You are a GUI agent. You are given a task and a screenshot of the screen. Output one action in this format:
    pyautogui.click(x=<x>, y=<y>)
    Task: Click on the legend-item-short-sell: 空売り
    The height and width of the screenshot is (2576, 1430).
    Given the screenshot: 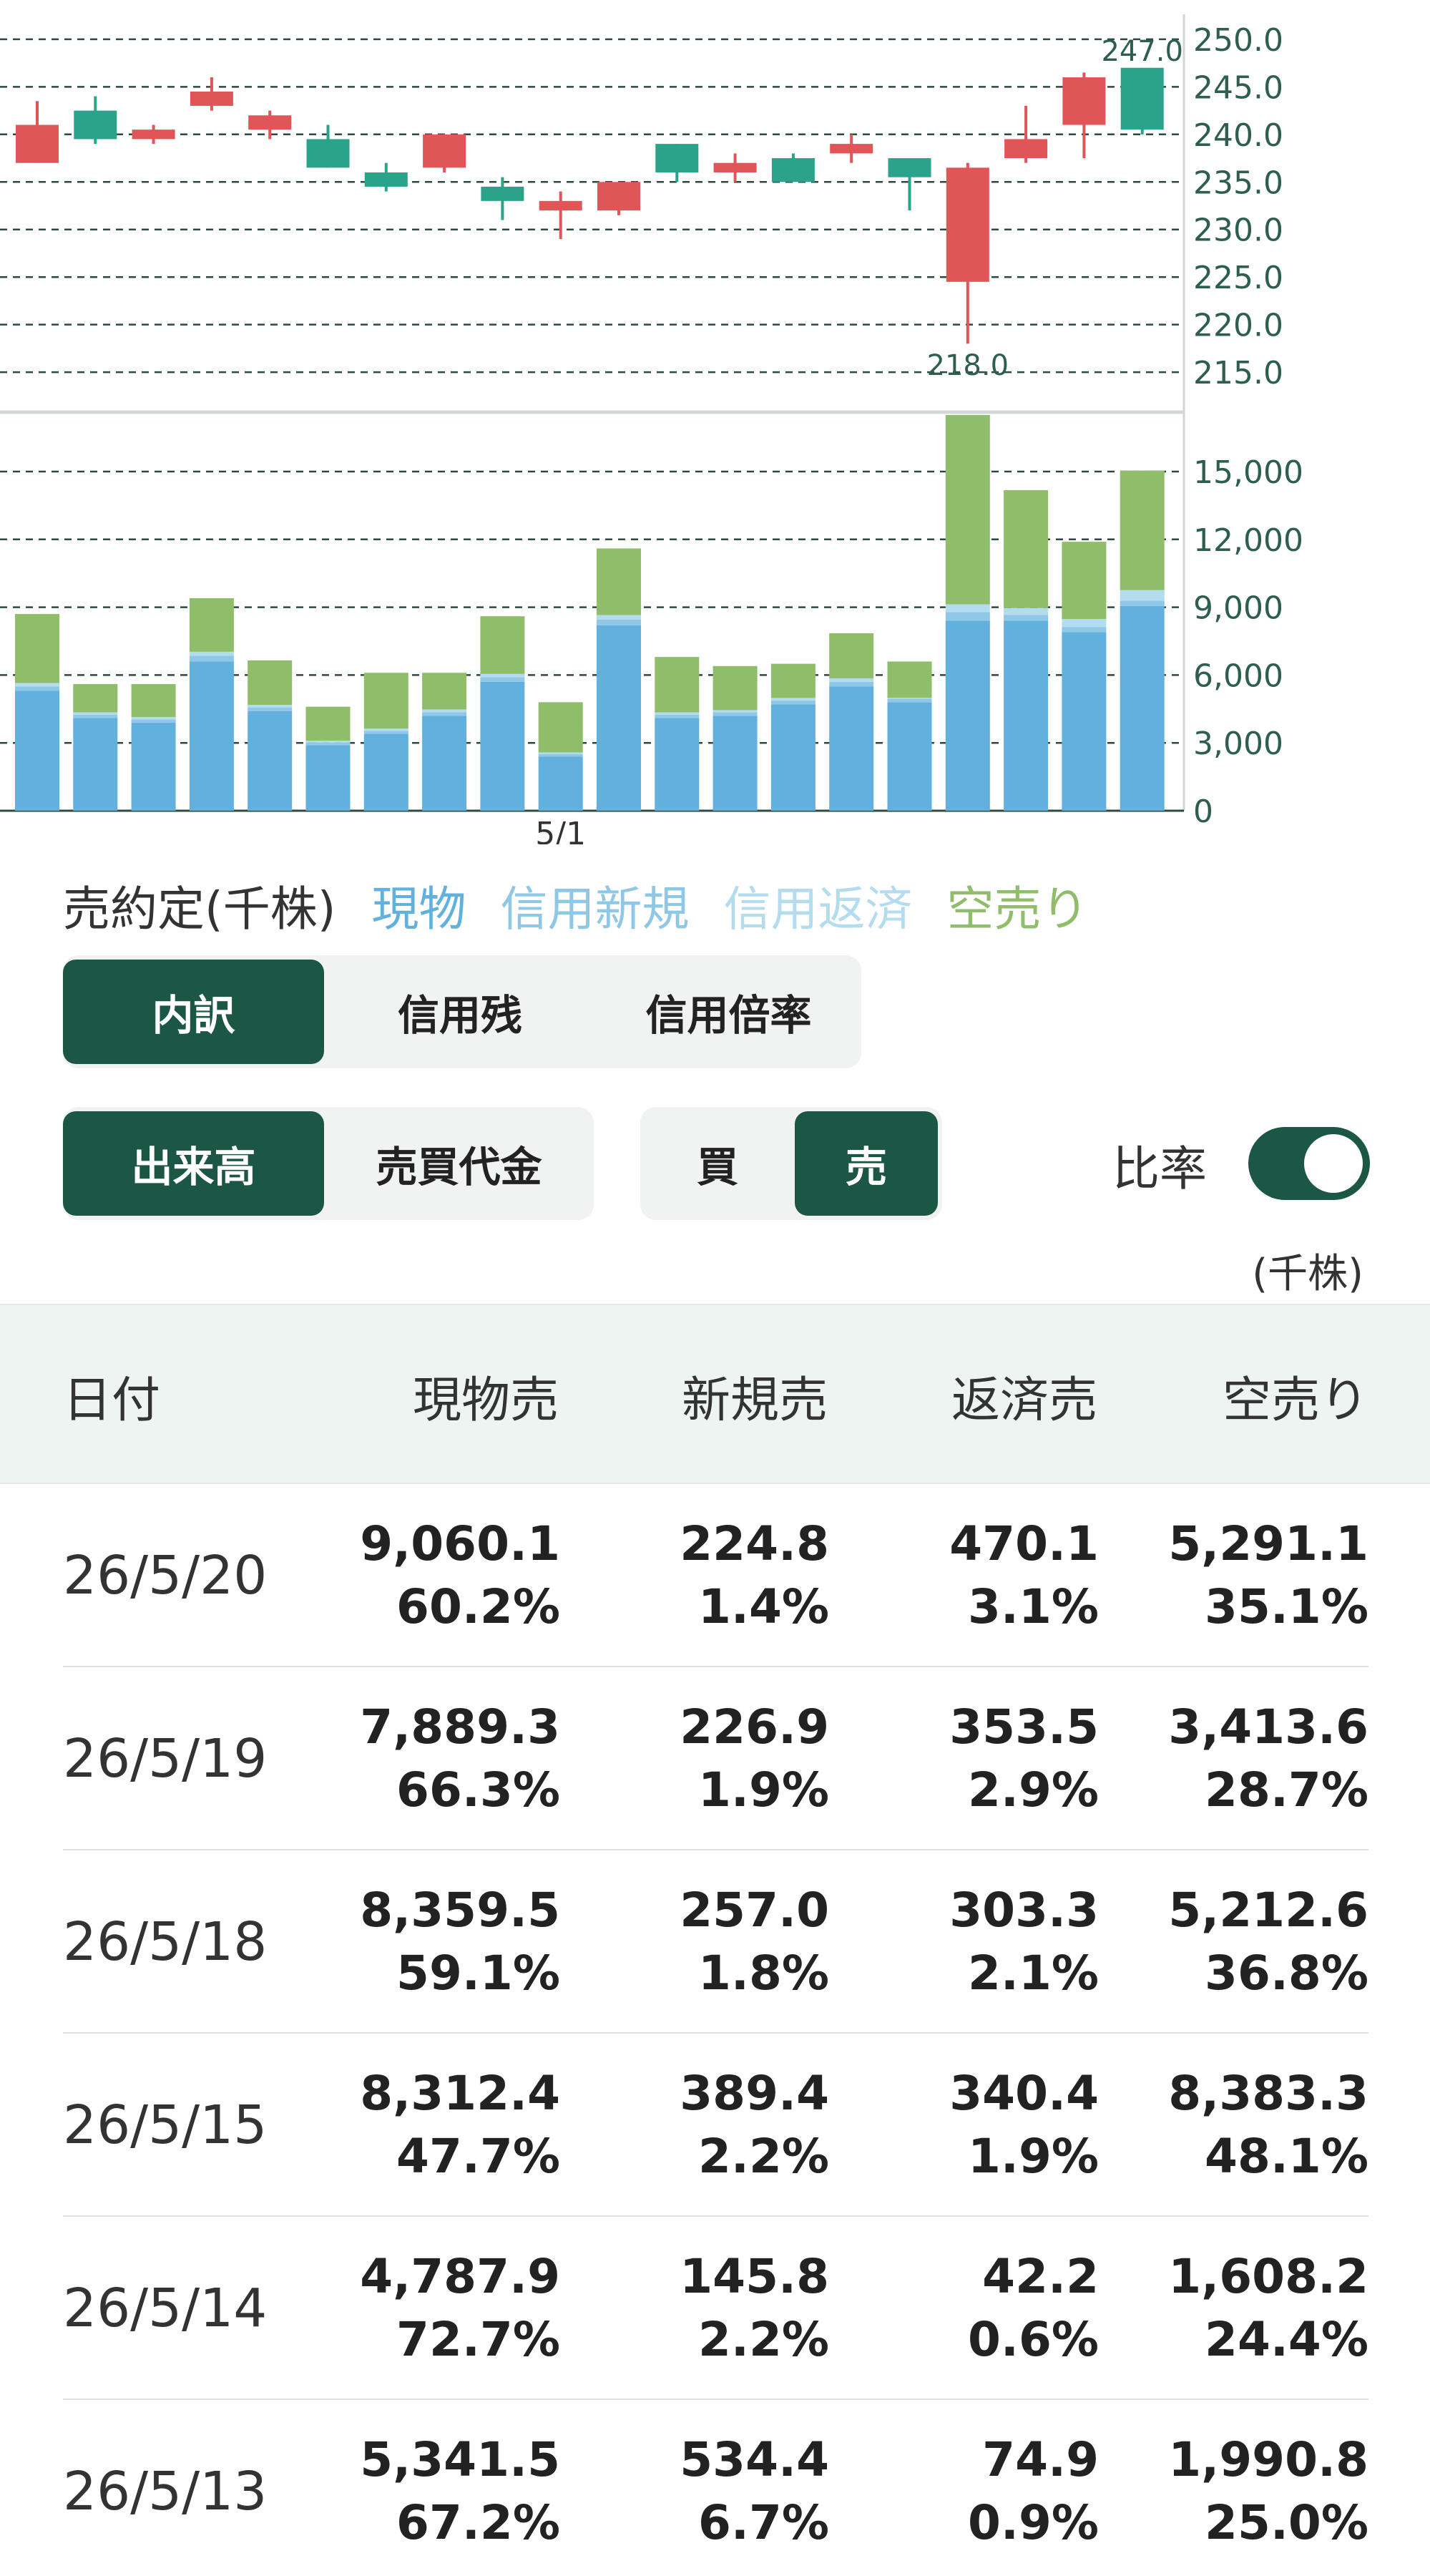 What is the action you would take?
    pyautogui.click(x=1018, y=909)
    